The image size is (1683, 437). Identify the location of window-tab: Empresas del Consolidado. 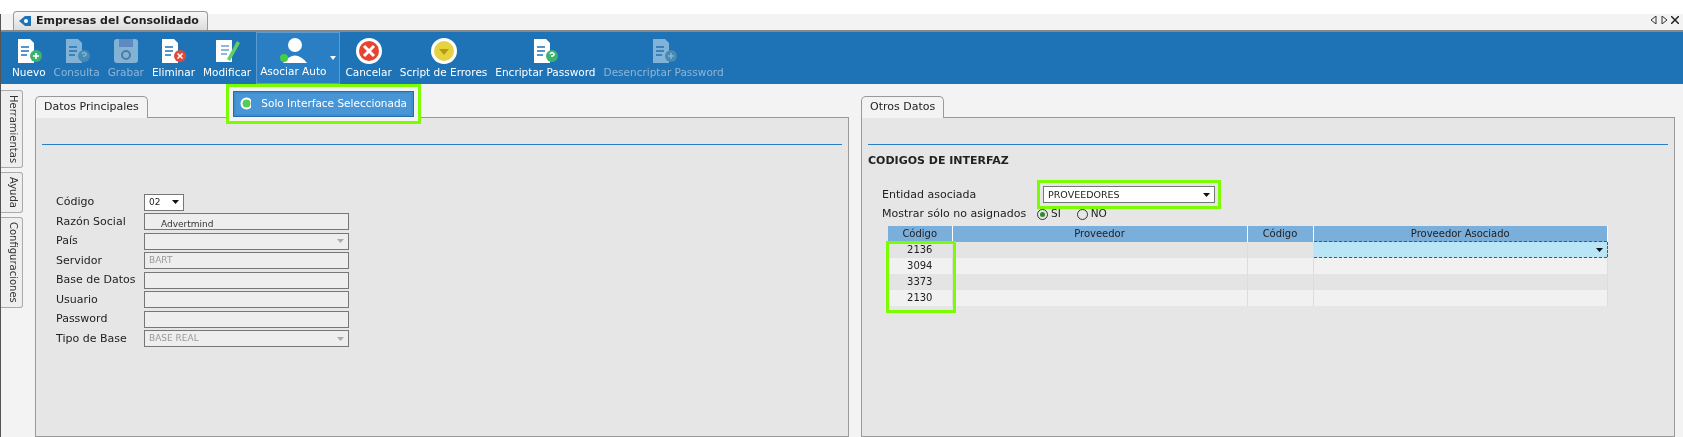
(110, 20).